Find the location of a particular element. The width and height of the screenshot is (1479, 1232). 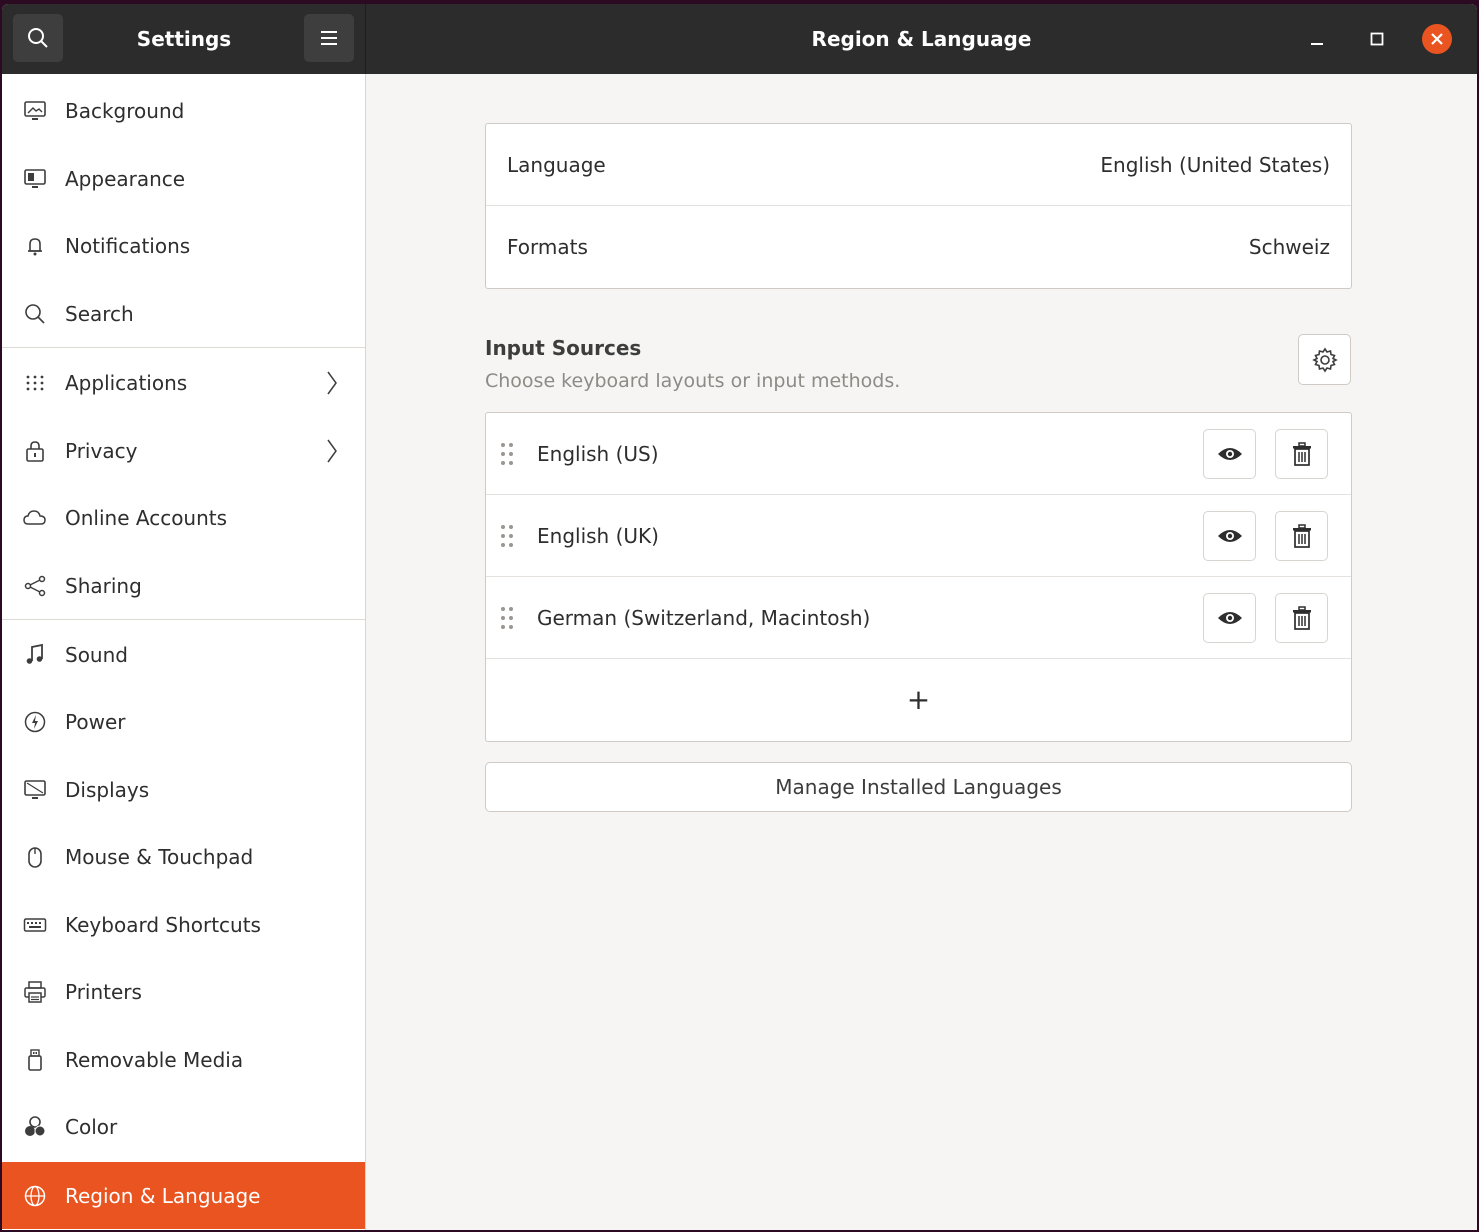

keyboard-icon is located at coordinates (35, 925).